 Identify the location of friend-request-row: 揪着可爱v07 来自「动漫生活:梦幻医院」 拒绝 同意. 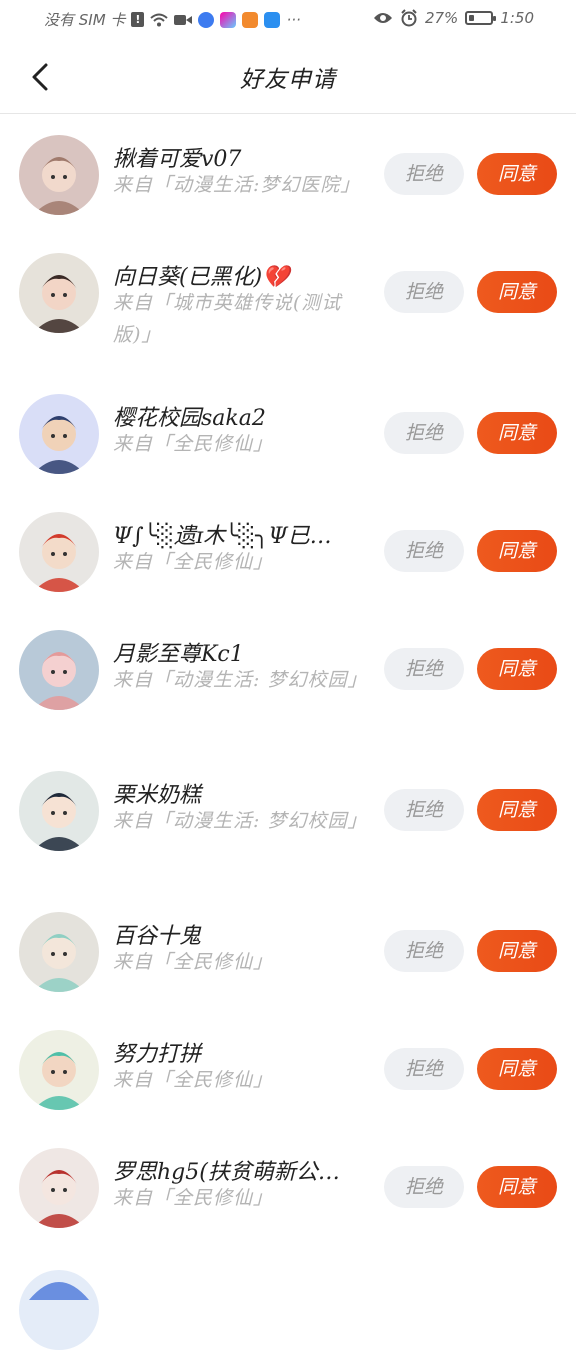
(288, 174).